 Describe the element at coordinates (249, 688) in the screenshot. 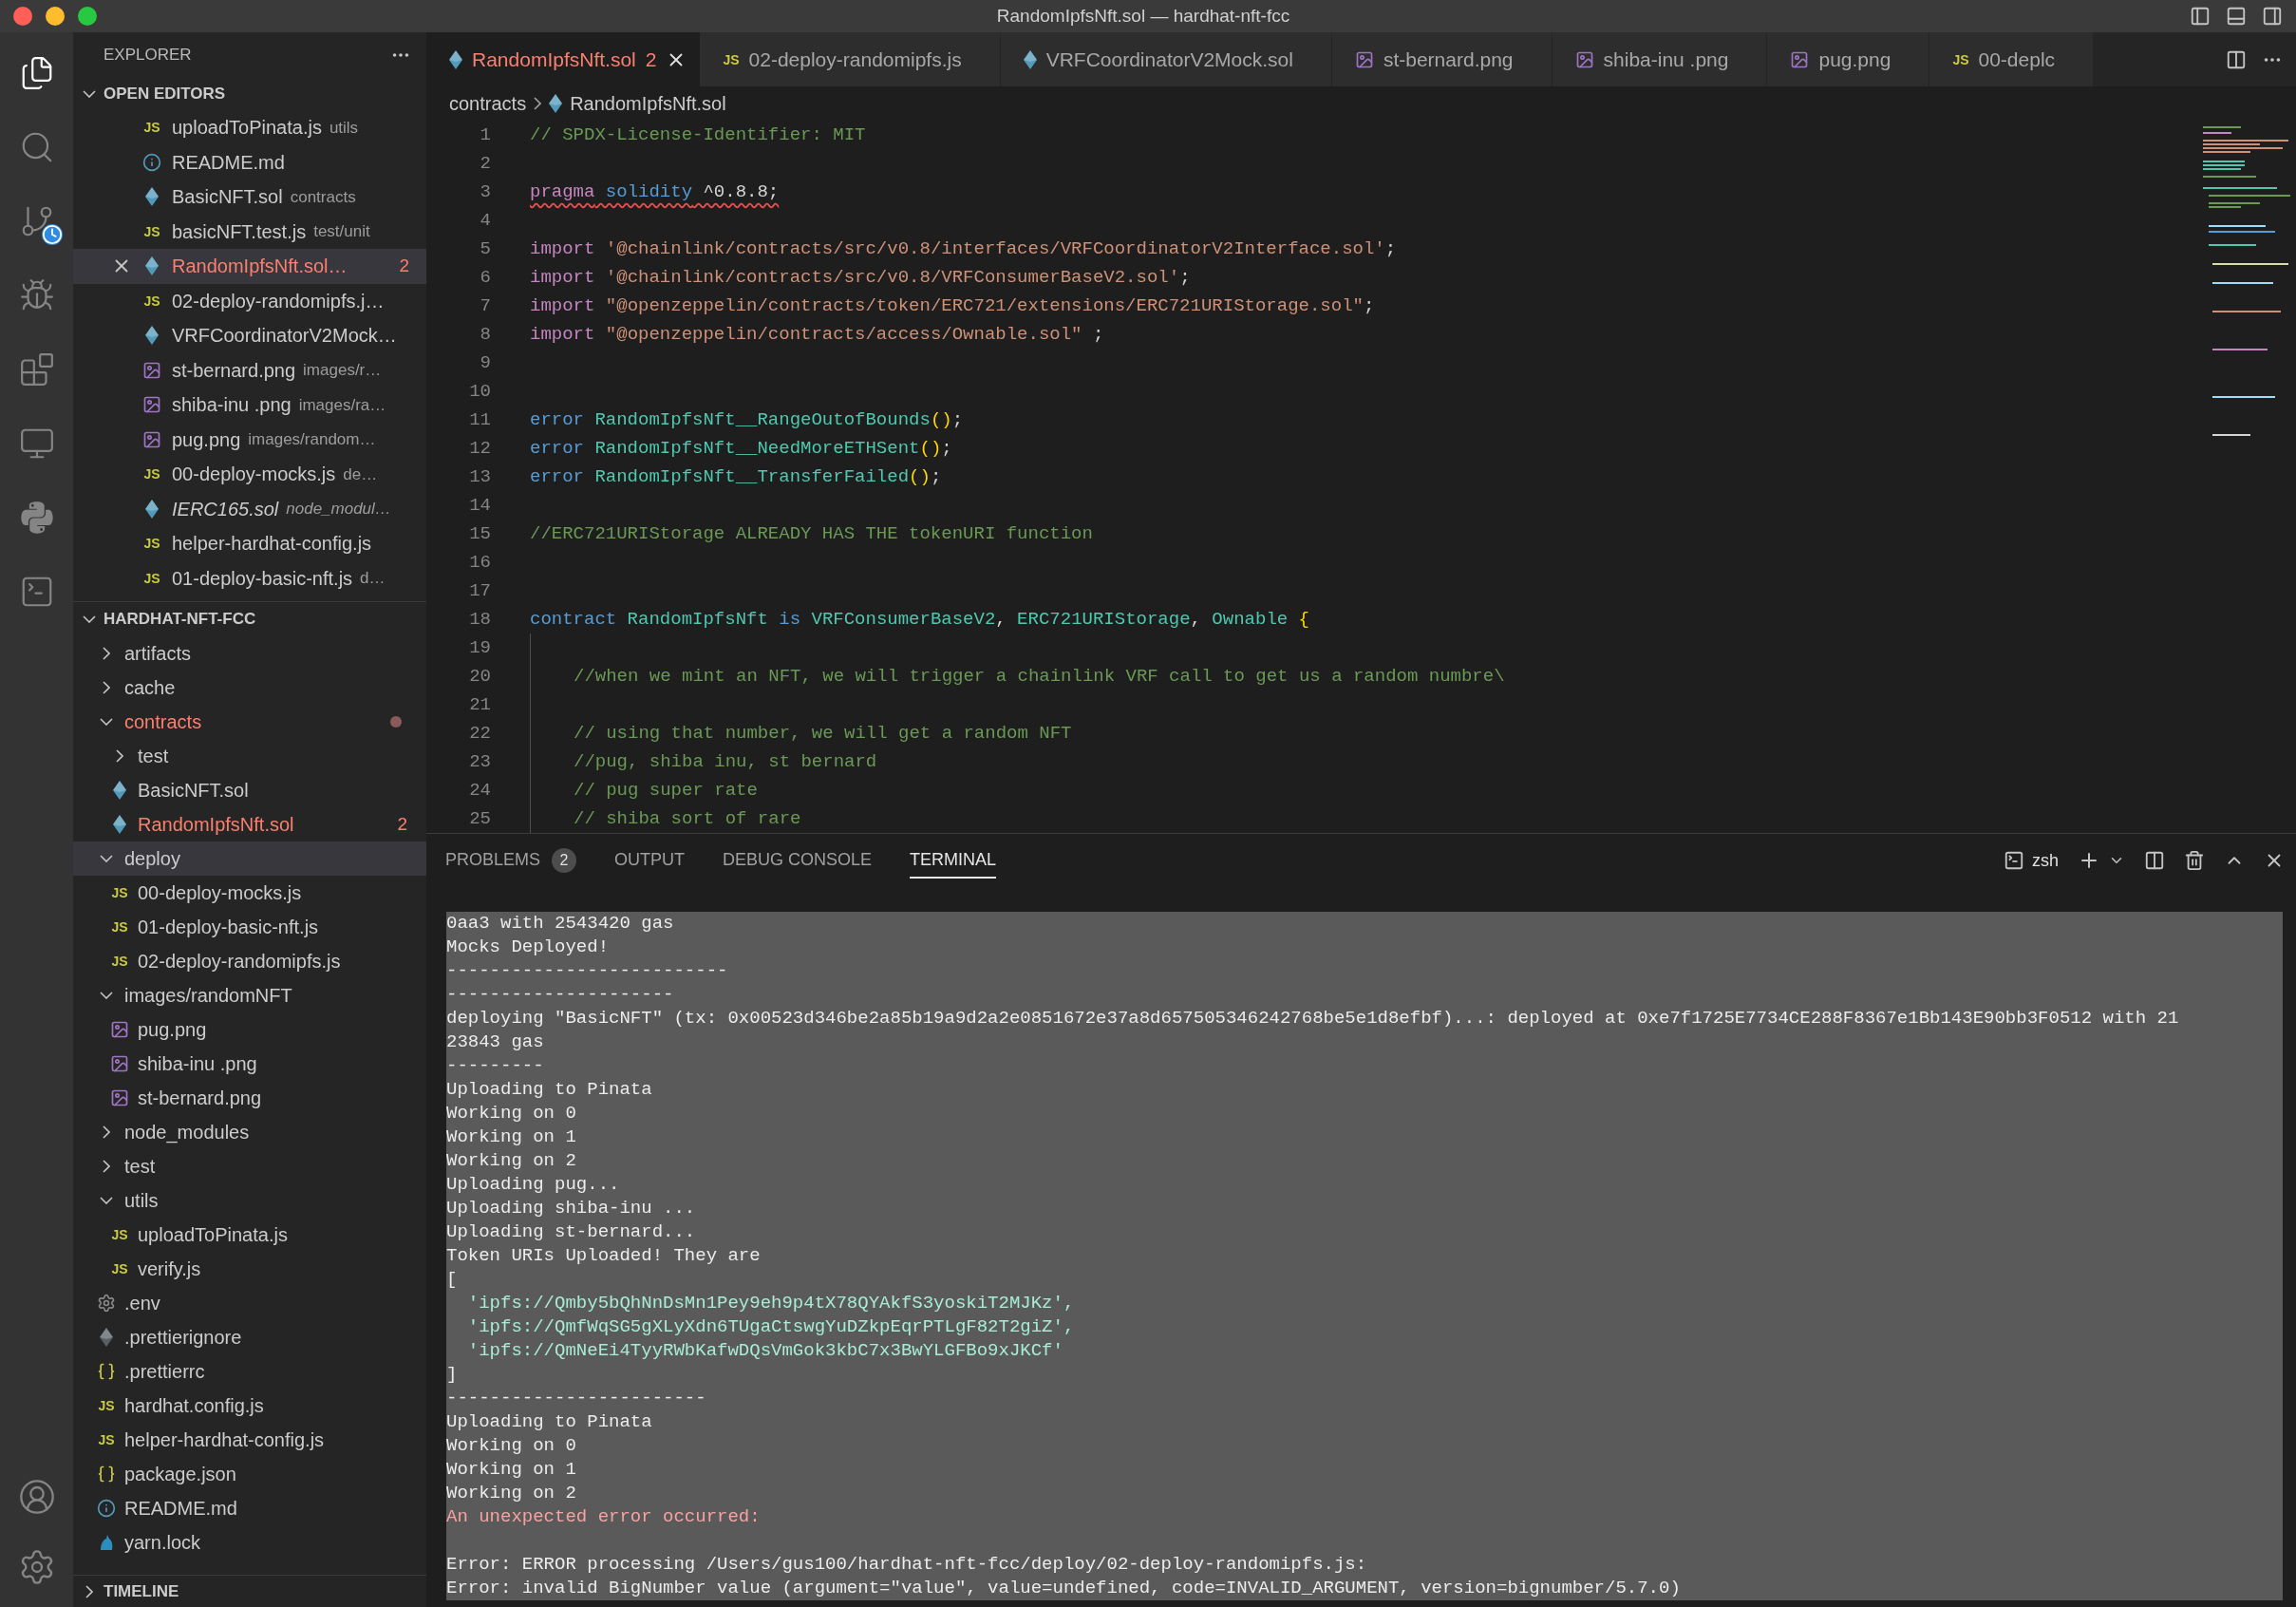

I see `folder-item: cache` at that location.